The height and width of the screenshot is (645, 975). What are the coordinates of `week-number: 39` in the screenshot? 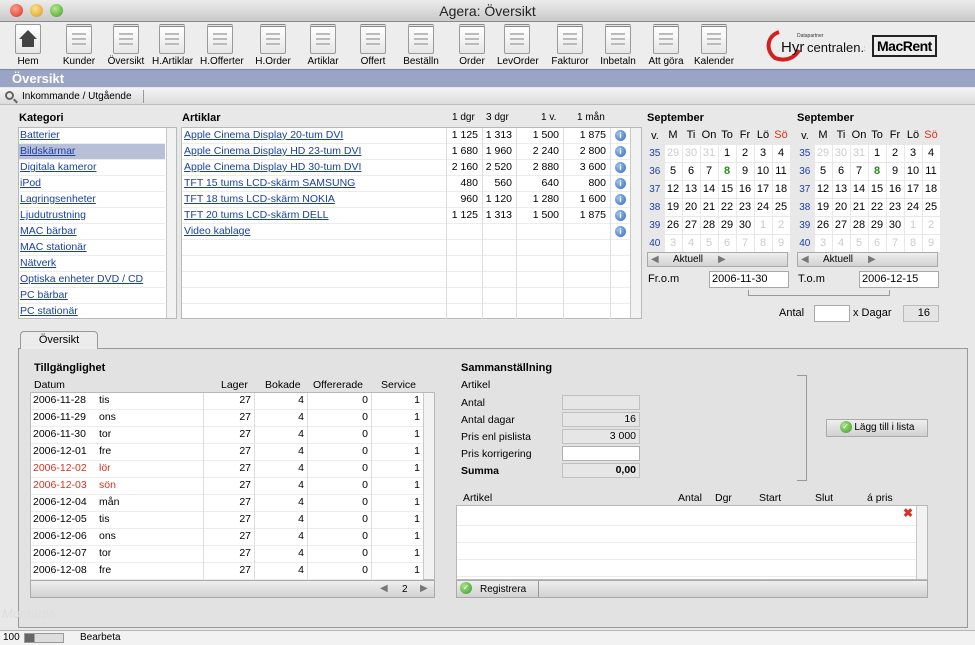 It's located at (655, 225).